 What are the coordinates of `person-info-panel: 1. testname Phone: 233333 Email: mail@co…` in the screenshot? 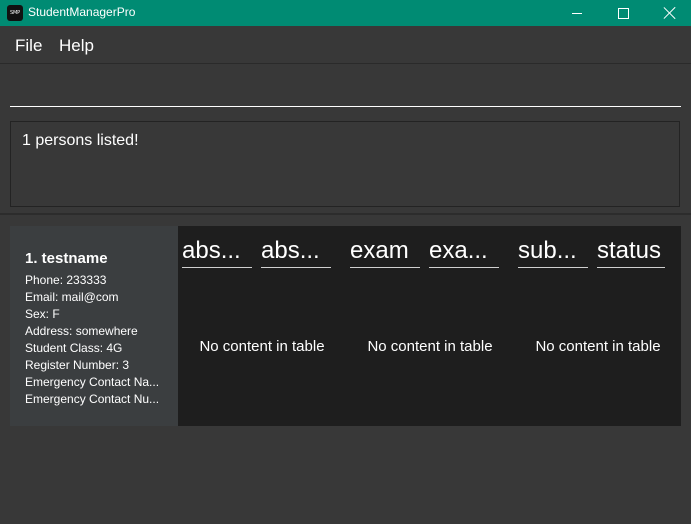 It's located at (94, 326).